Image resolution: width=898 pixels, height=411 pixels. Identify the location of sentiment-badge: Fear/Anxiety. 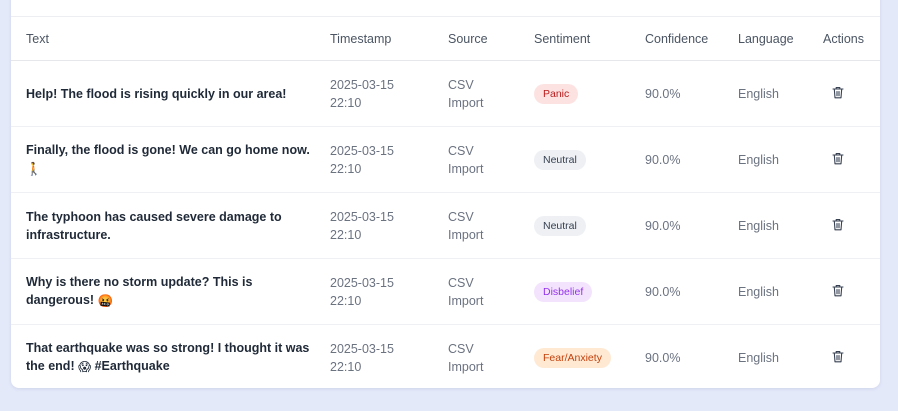
(572, 357).